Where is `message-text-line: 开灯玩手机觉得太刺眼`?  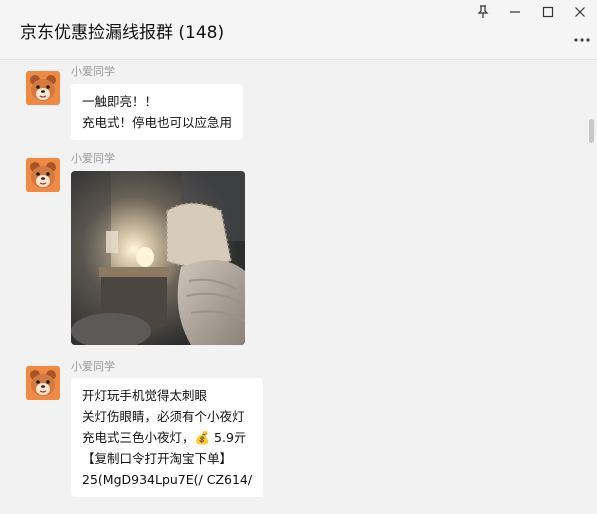 message-text-line: 开灯玩手机觉得太刺眼 is located at coordinates (145, 395).